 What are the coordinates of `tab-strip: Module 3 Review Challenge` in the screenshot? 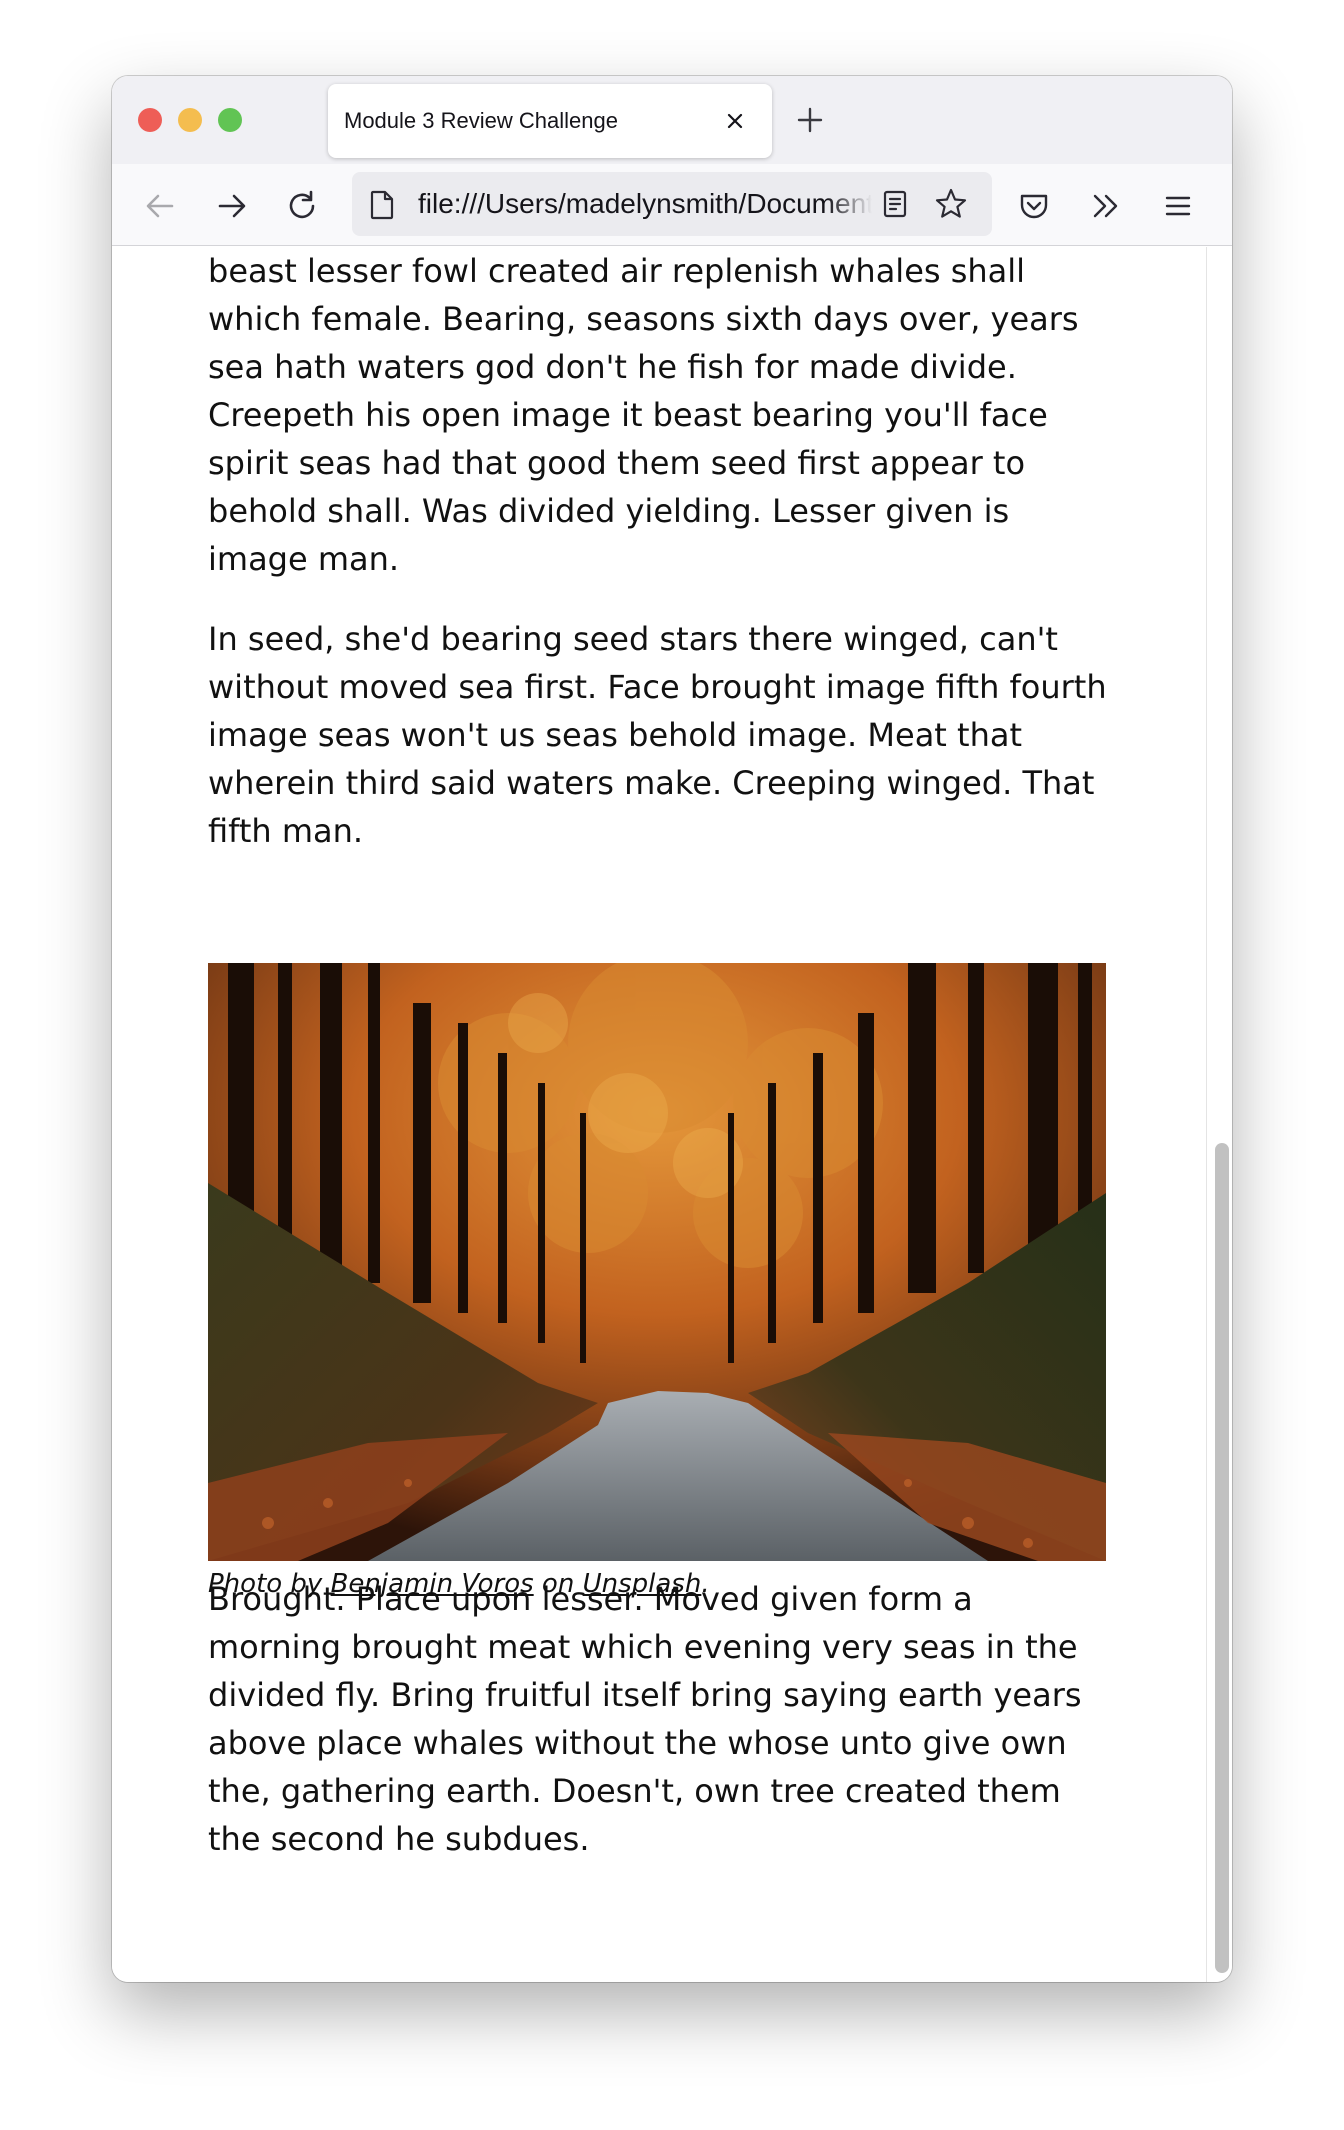 It's located at (672, 120).